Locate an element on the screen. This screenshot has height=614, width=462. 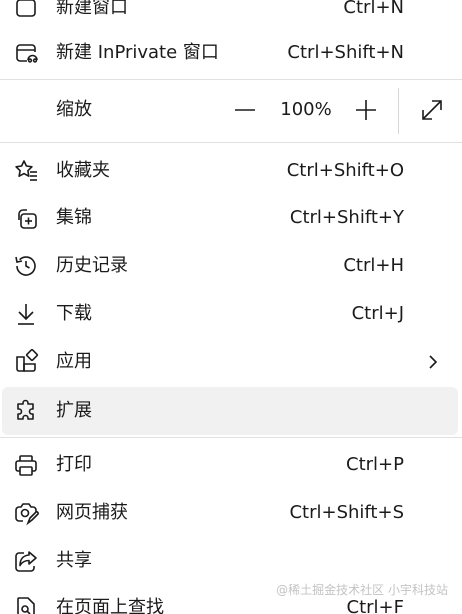
fullscreen-button is located at coordinates (432, 110).